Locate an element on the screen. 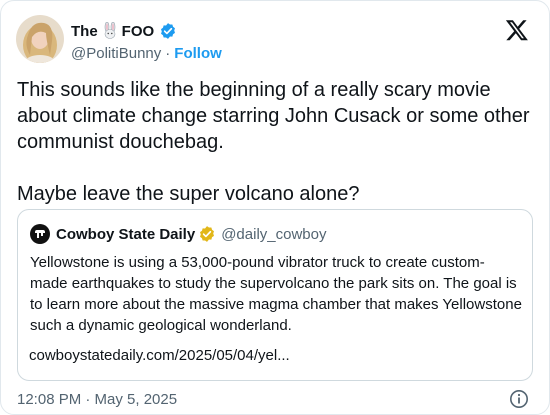 The height and width of the screenshot is (415, 550). author-avatar is located at coordinates (40, 39).